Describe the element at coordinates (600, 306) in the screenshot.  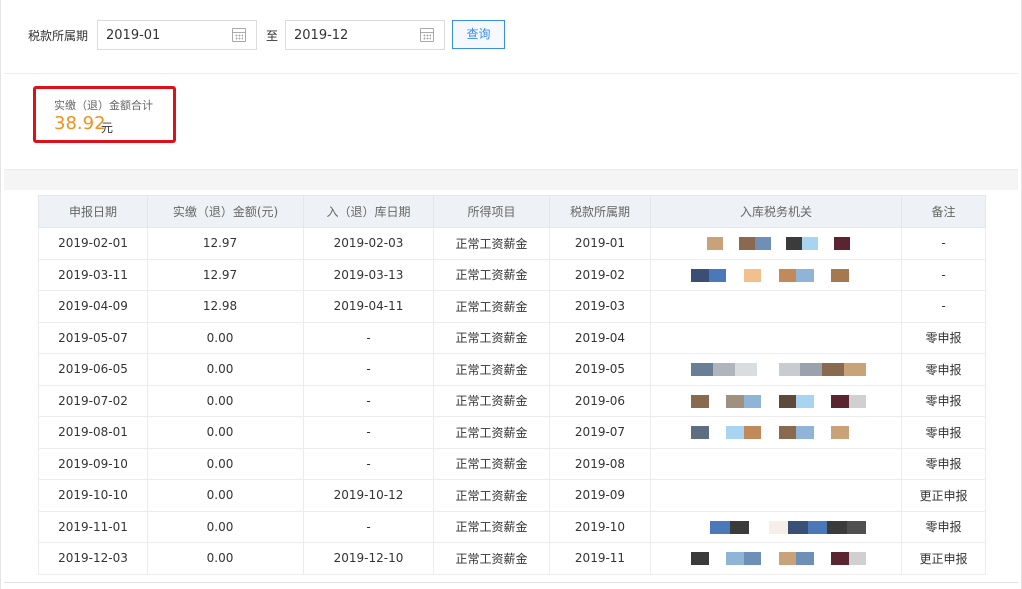
I see `tax-period-cell: 2019-03` at that location.